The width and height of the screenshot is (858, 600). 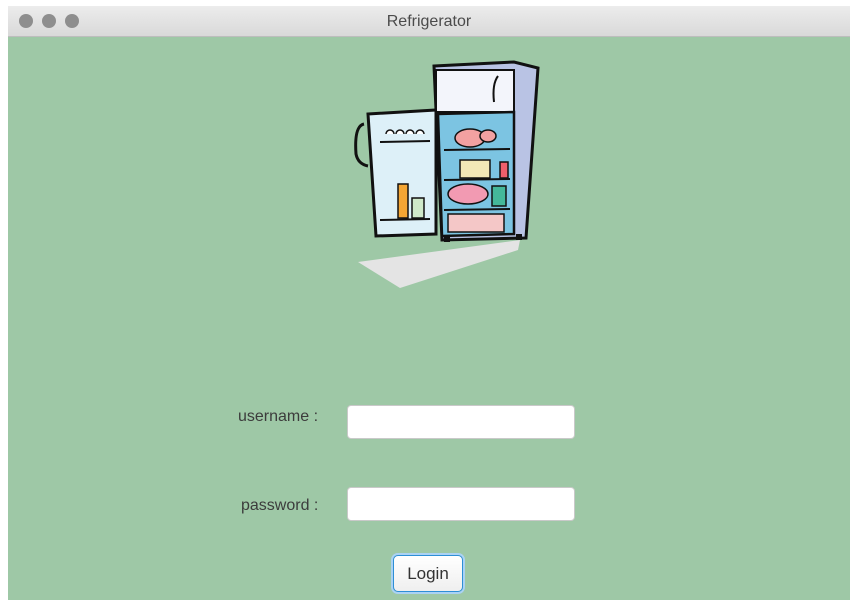 I want to click on password-input, so click(x=461, y=504).